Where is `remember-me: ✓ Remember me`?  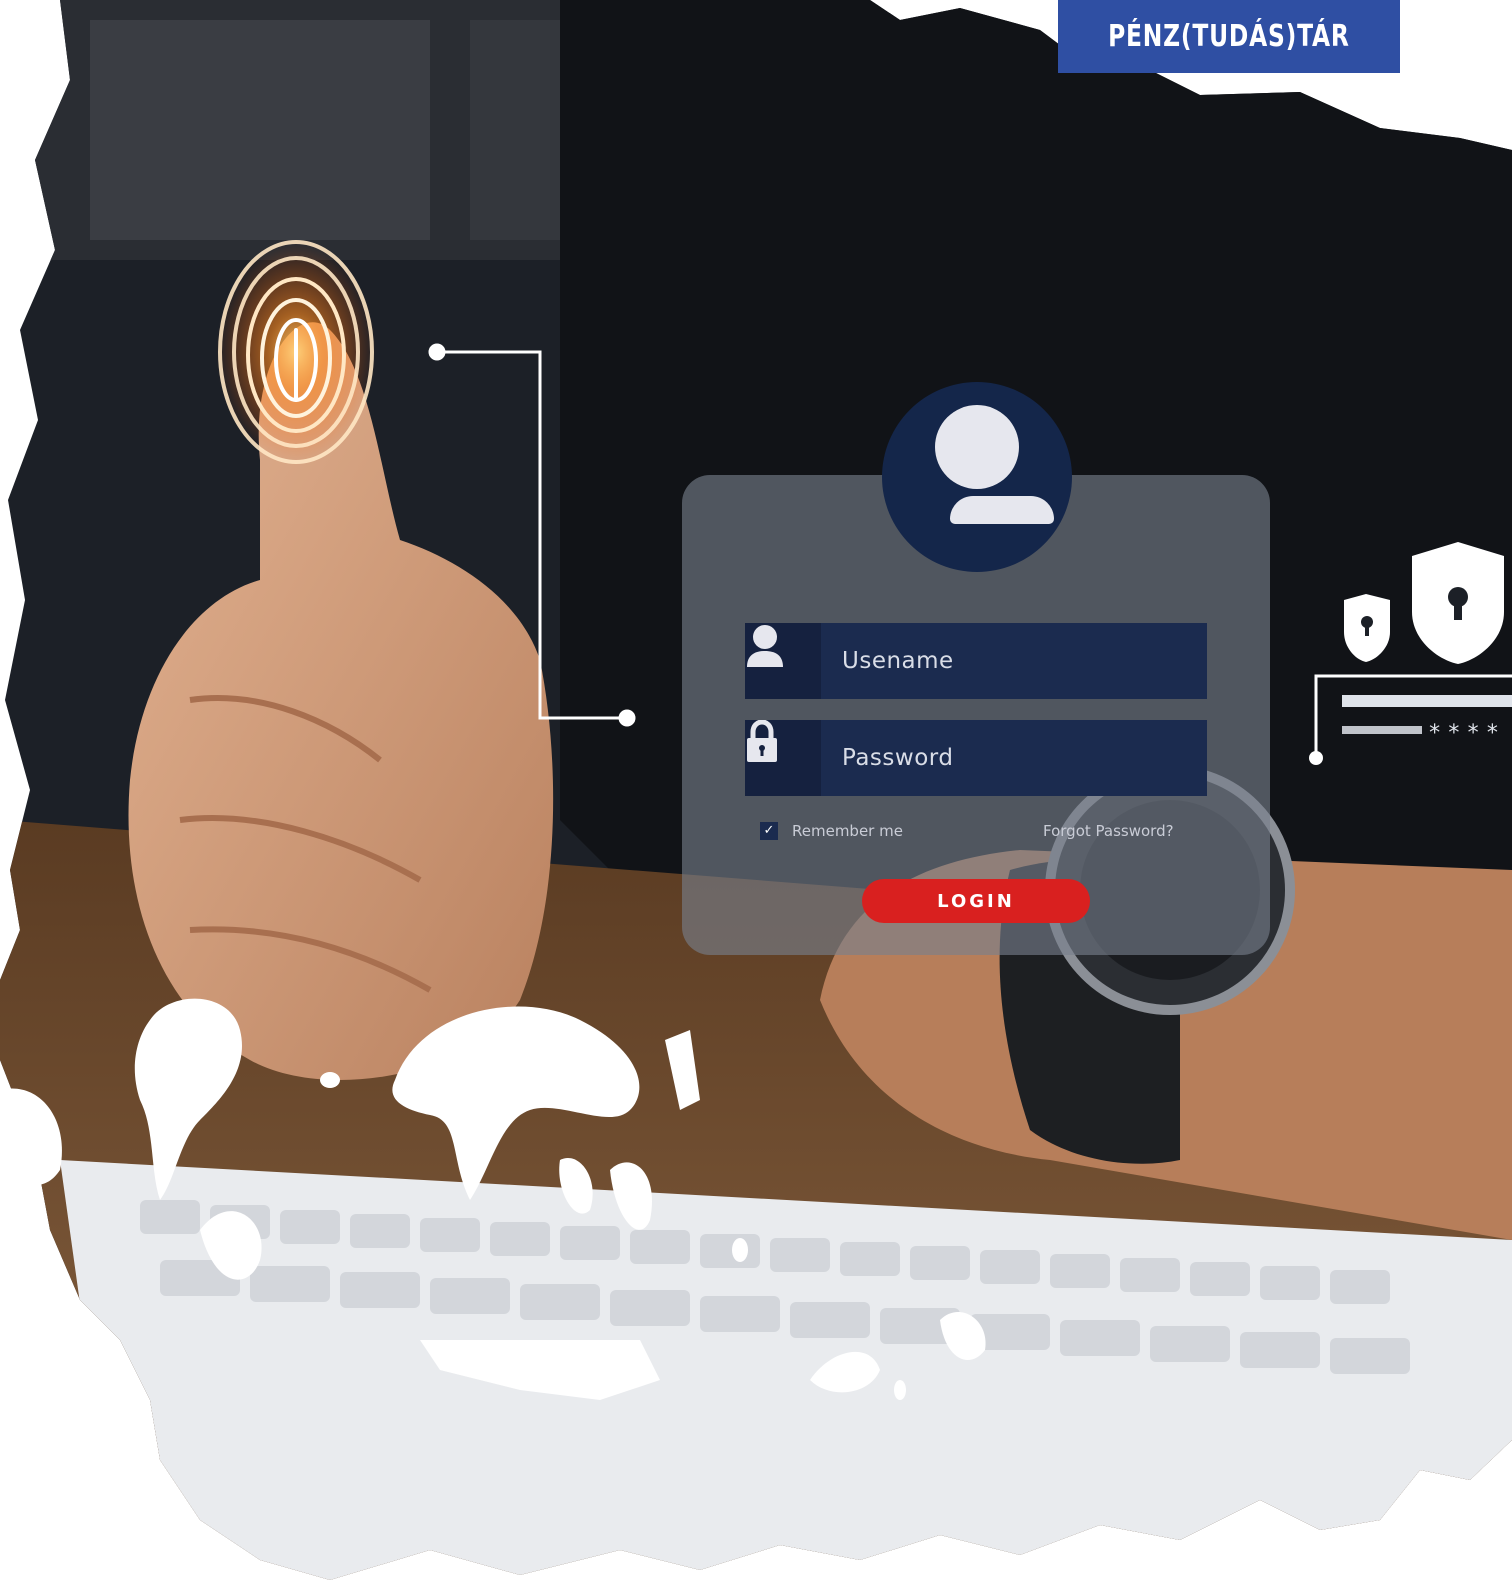 remember-me: ✓ Remember me is located at coordinates (831, 831).